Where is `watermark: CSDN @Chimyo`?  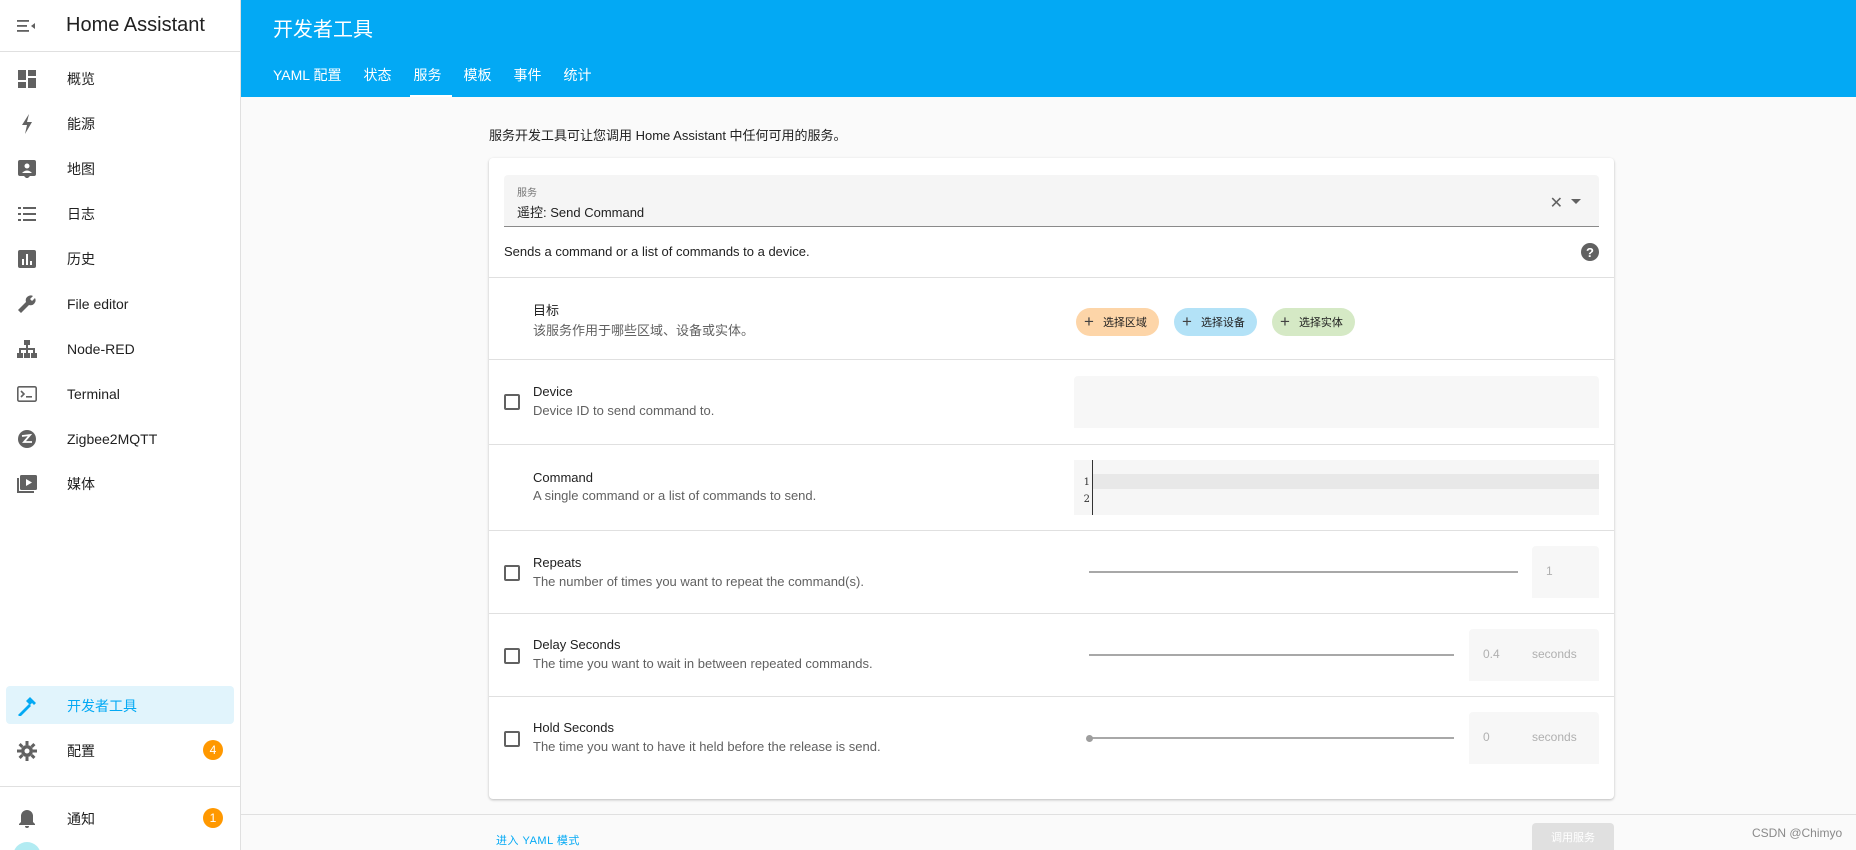 watermark: CSDN @Chimyo is located at coordinates (1797, 833).